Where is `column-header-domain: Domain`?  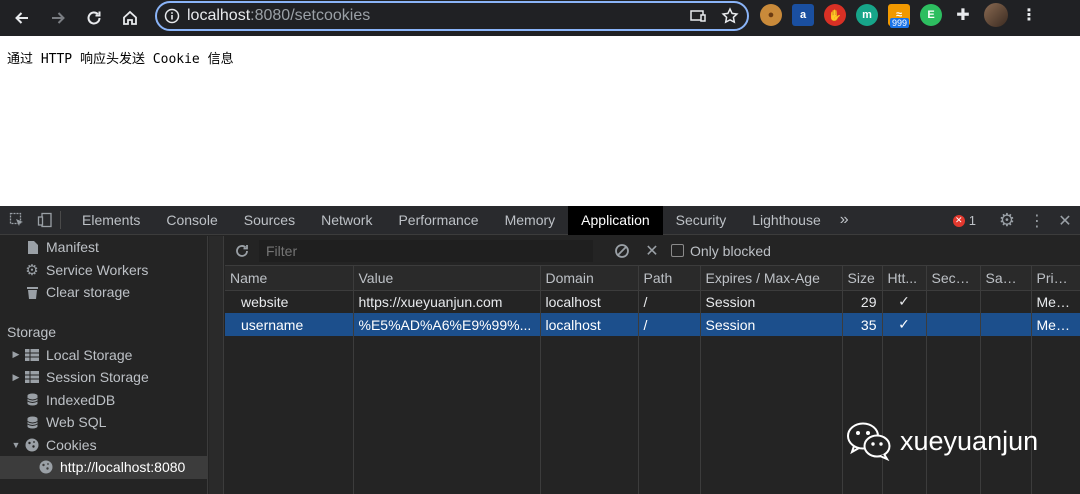 column-header-domain: Domain is located at coordinates (589, 278).